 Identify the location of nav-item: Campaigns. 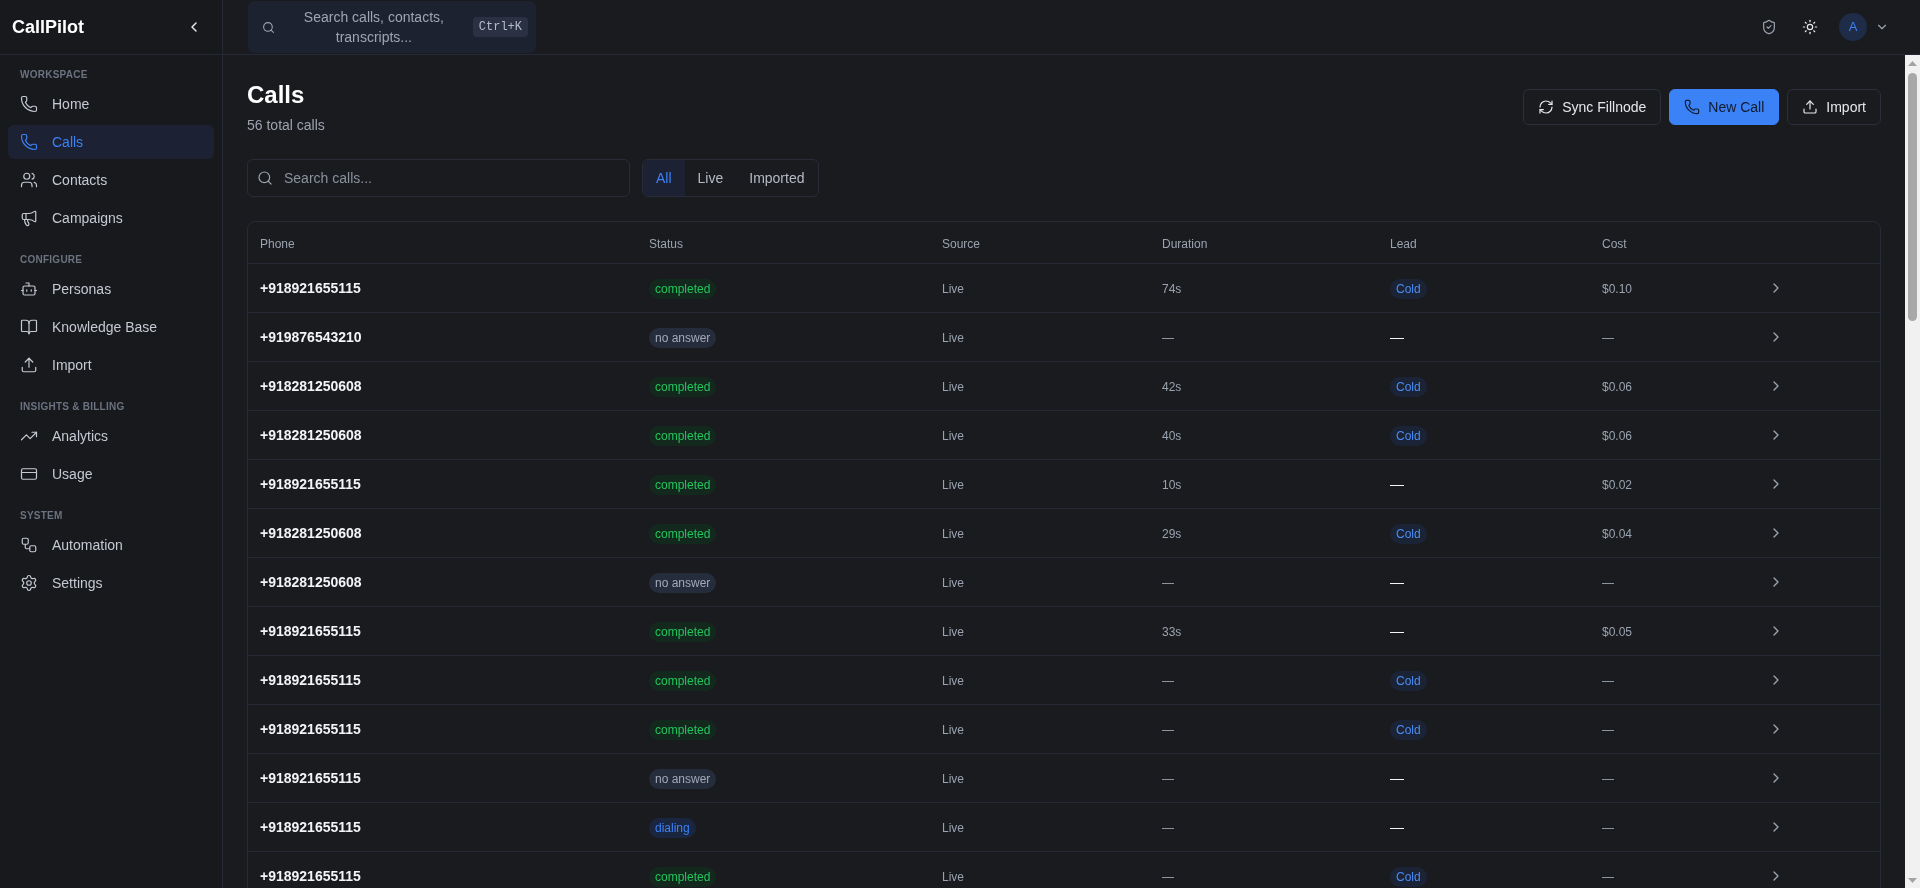
(111, 218).